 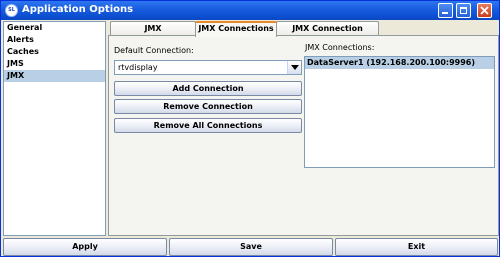 I want to click on close-button, so click(x=484, y=10).